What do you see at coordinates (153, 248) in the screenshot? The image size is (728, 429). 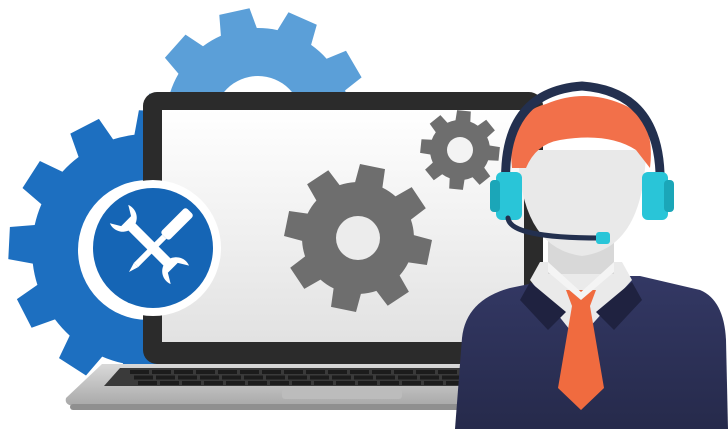 I see `wrench-screwdriver-icon` at bounding box center [153, 248].